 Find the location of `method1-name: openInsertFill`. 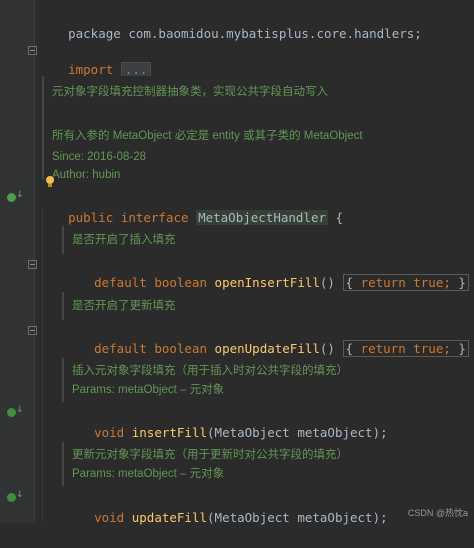

method1-name: openInsertFill is located at coordinates (267, 282).